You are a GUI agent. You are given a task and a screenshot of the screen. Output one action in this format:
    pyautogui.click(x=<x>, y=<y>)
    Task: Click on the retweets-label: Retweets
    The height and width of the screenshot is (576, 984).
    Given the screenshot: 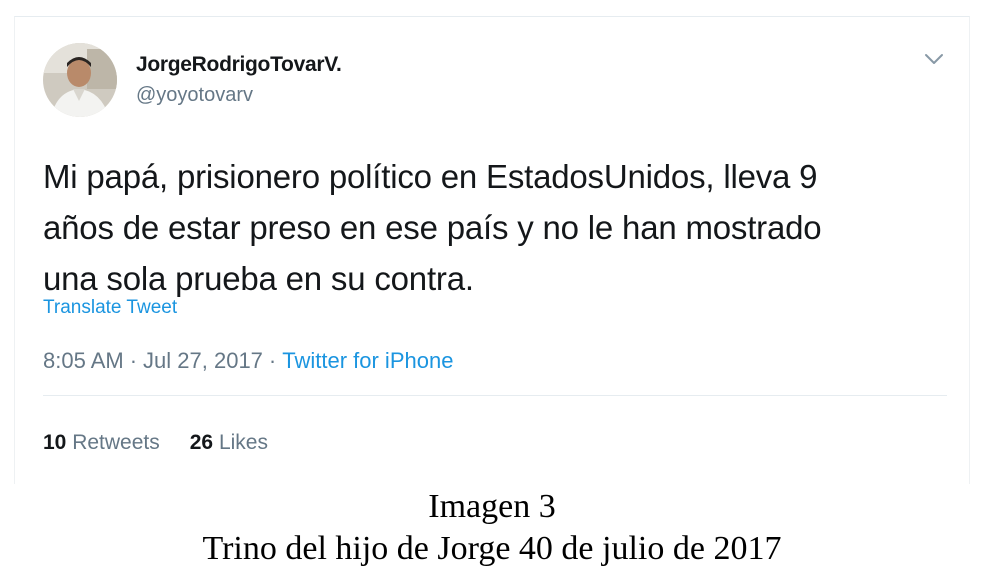 What is the action you would take?
    pyautogui.click(x=116, y=442)
    